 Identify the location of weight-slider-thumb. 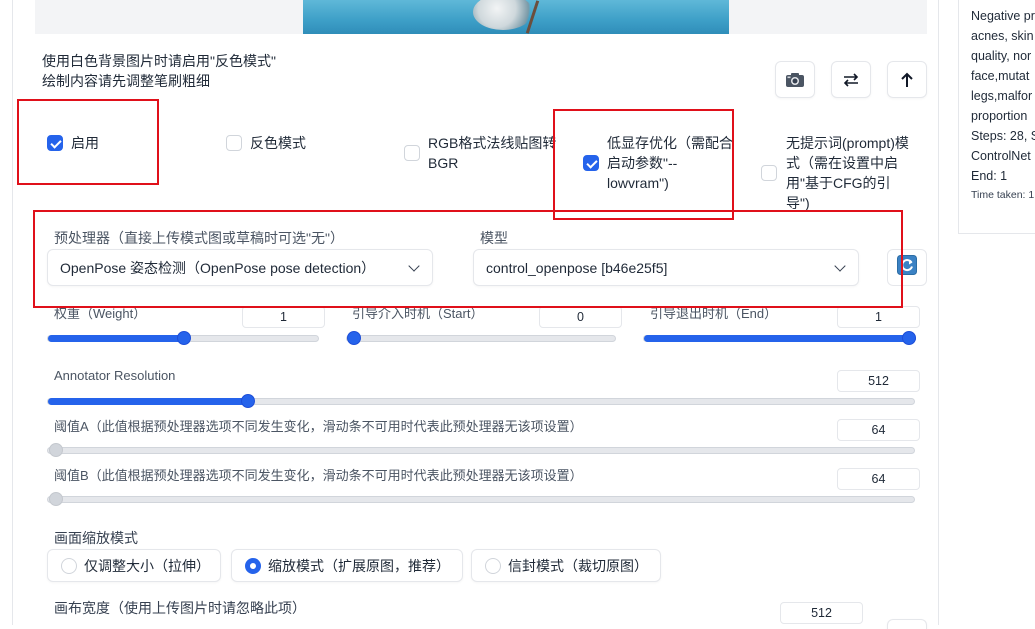
(184, 338).